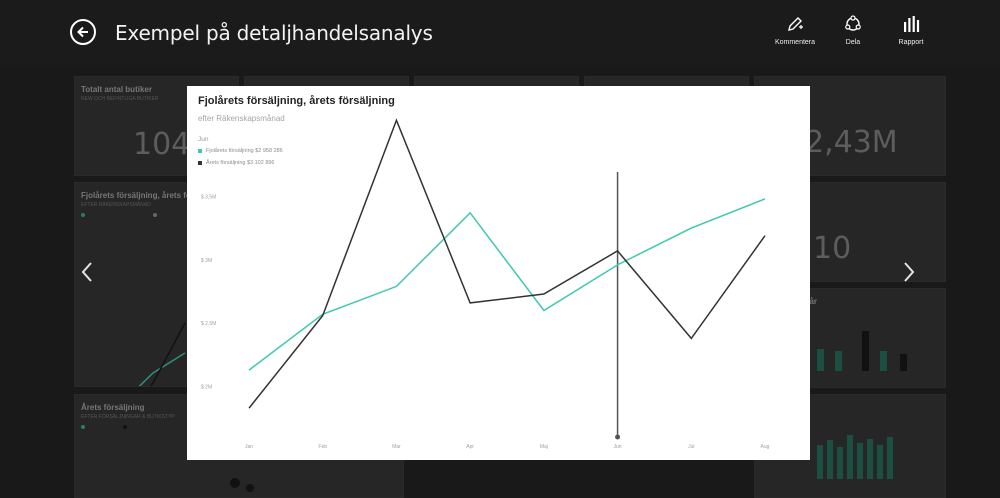  Describe the element at coordinates (691, 447) in the screenshot. I see `x-tick-label: Jul` at that location.